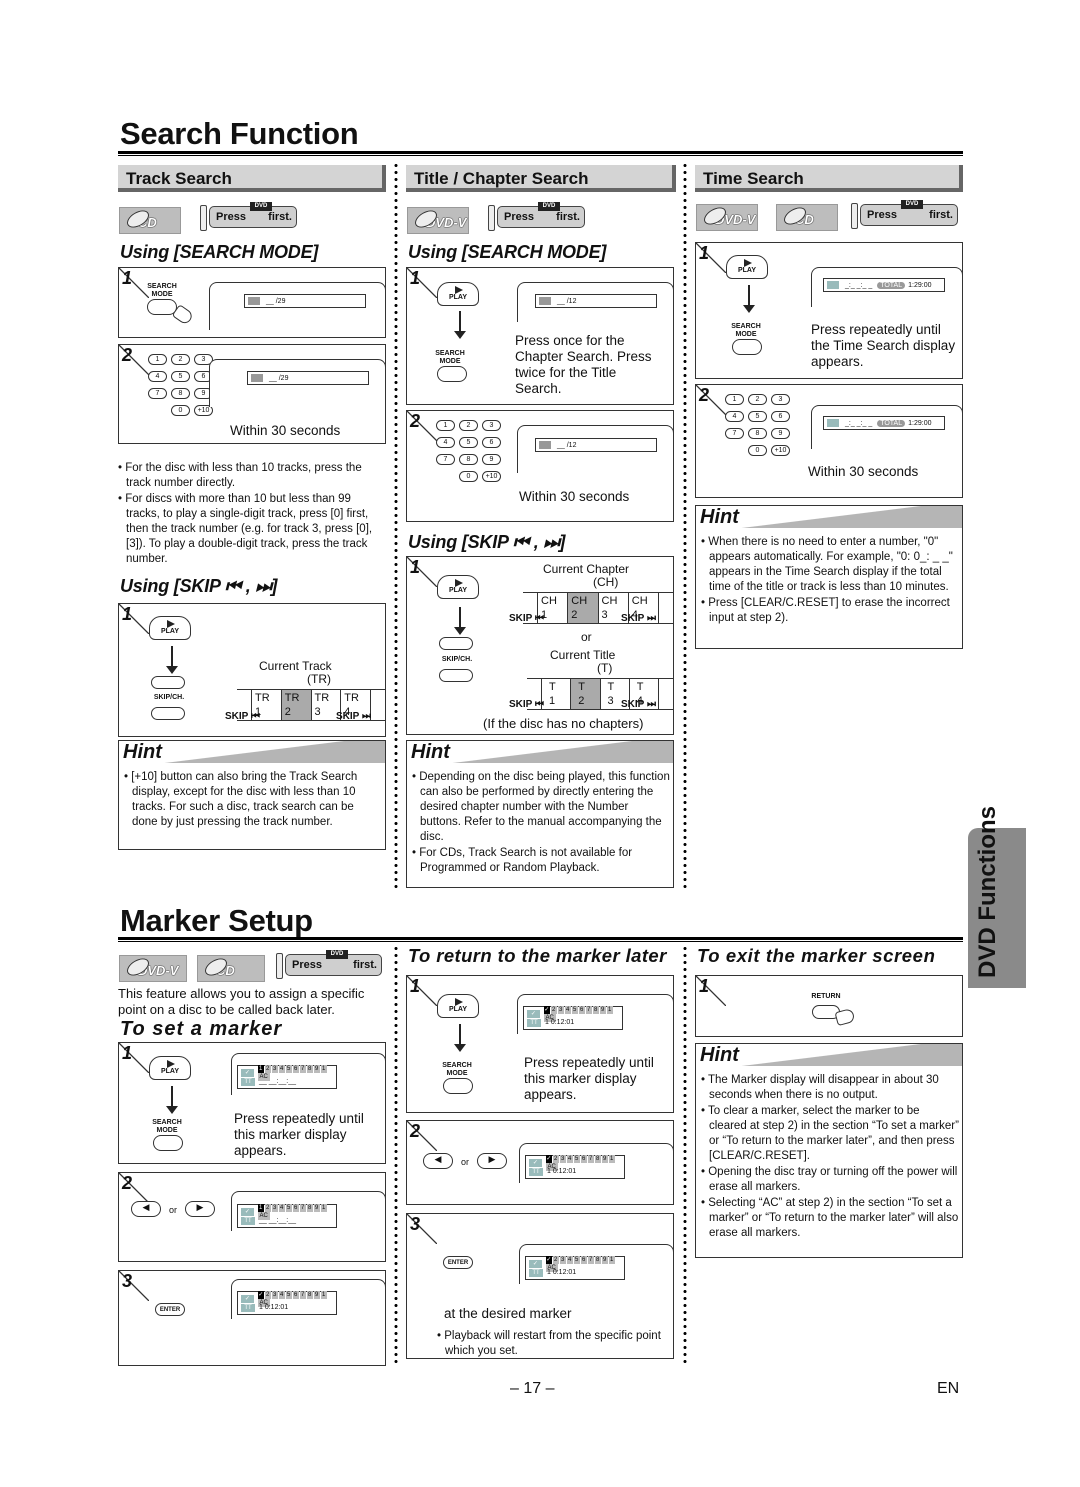 Image resolution: width=1080 pixels, height=1487 pixels. What do you see at coordinates (267, 1068) in the screenshot?
I see `marker-cell: 2` at bounding box center [267, 1068].